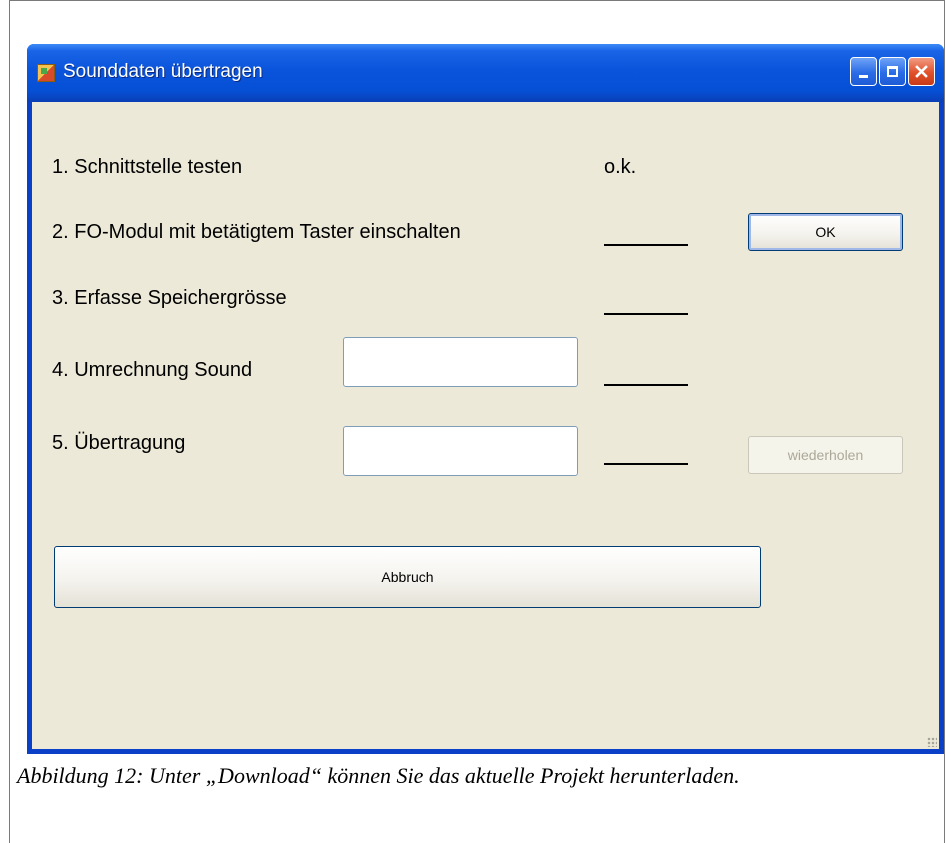 This screenshot has width=951, height=843. What do you see at coordinates (646, 464) in the screenshot?
I see `step-5-status-placeholder` at bounding box center [646, 464].